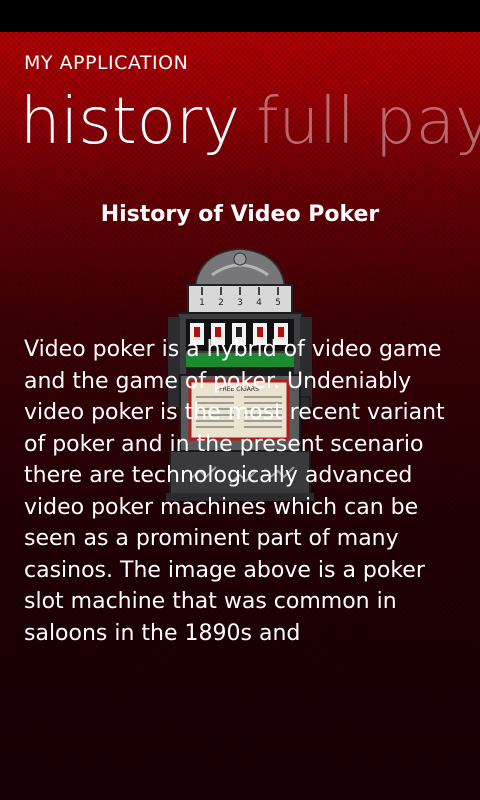 The height and width of the screenshot is (800, 480). Describe the element at coordinates (221, 303) in the screenshot. I see `reel-label: 2` at that location.